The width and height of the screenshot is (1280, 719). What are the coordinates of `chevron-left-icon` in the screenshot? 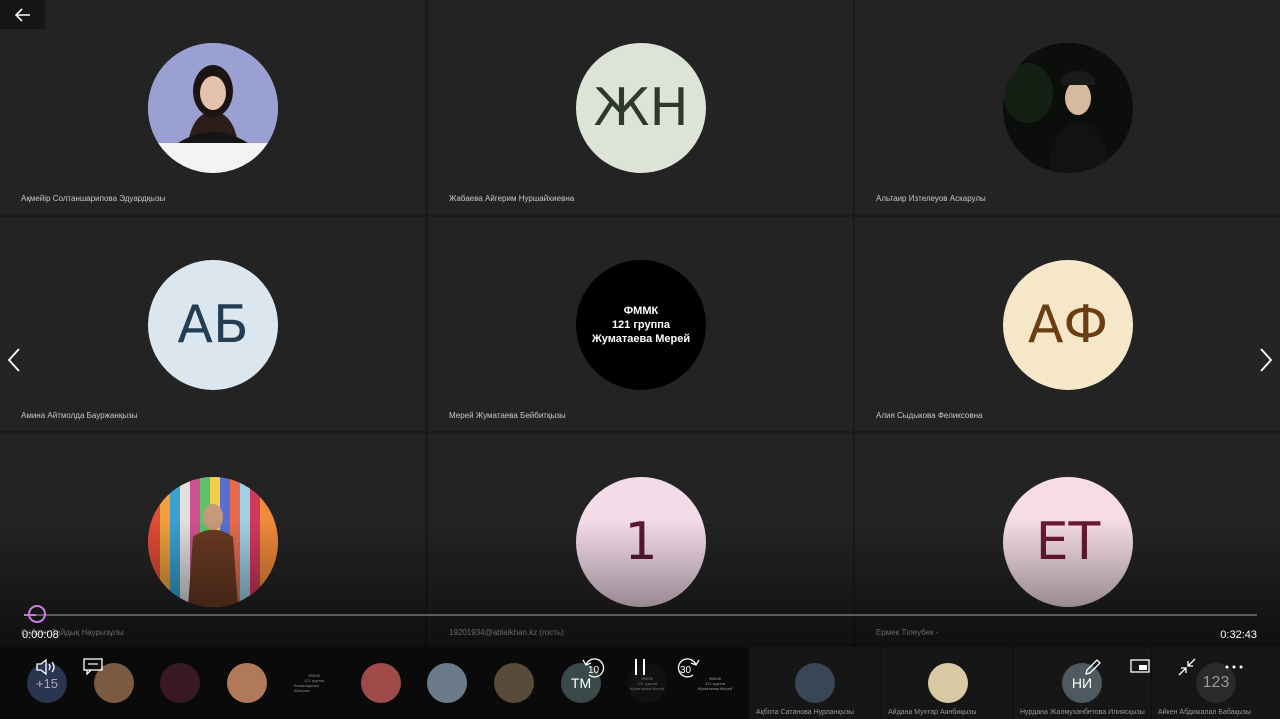 It's located at (13, 360).